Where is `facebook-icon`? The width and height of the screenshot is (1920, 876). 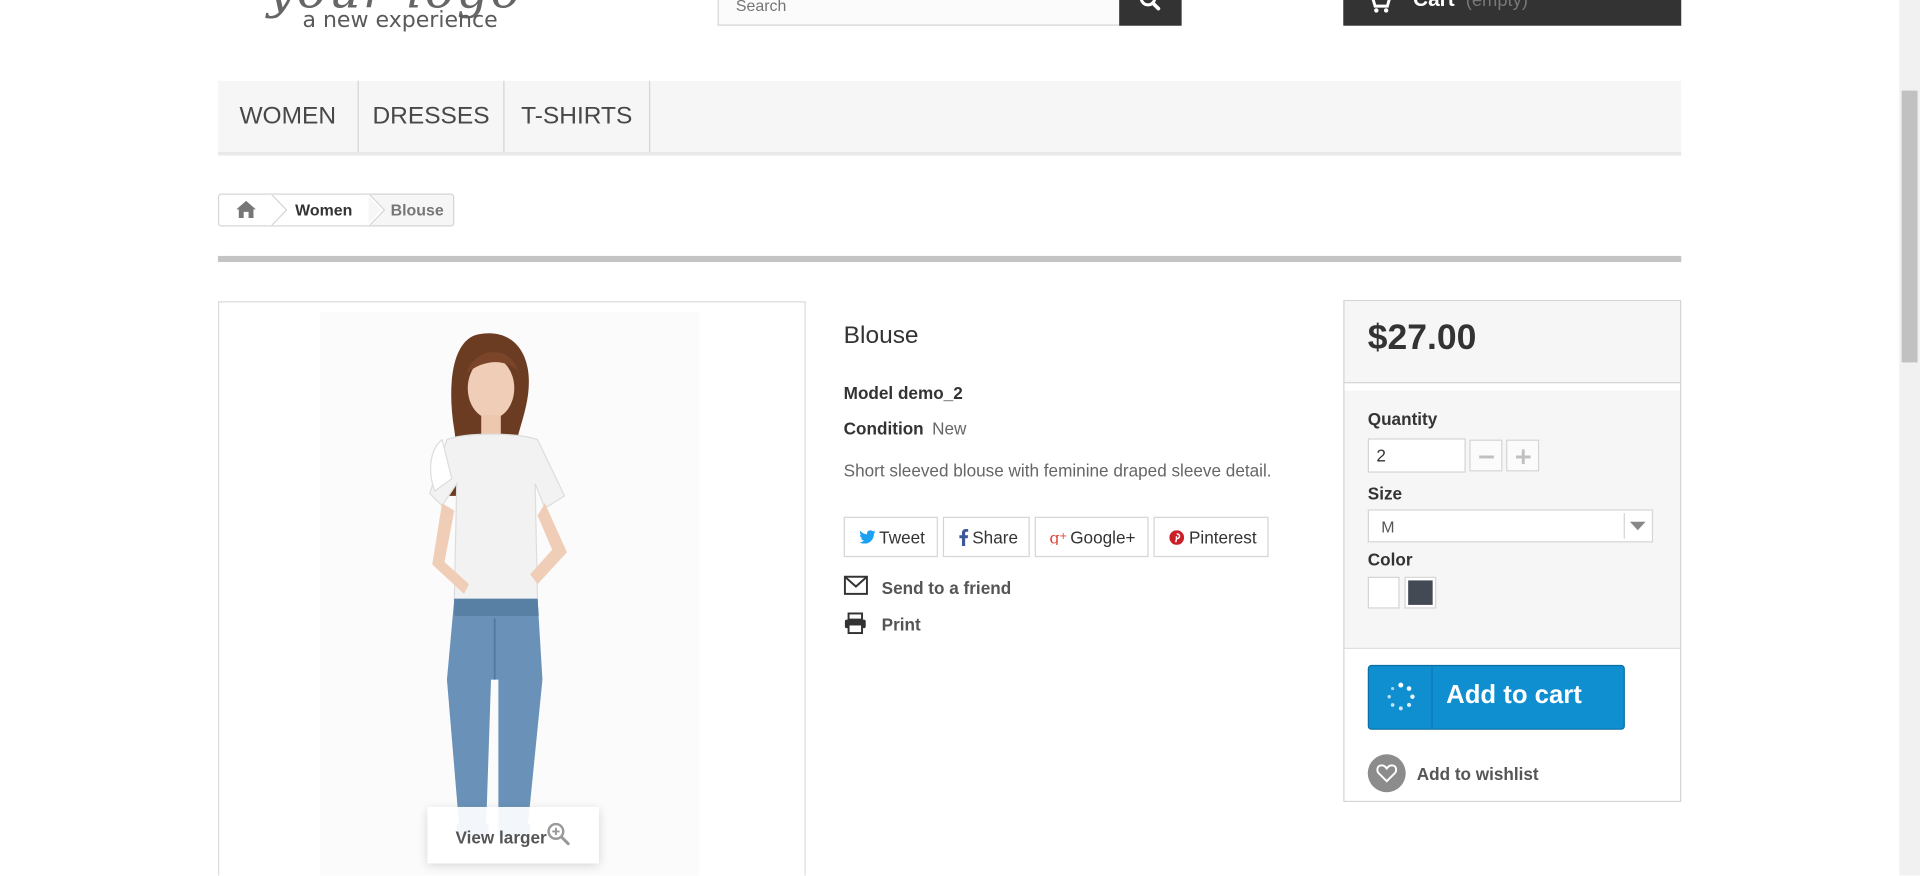 facebook-icon is located at coordinates (964, 537).